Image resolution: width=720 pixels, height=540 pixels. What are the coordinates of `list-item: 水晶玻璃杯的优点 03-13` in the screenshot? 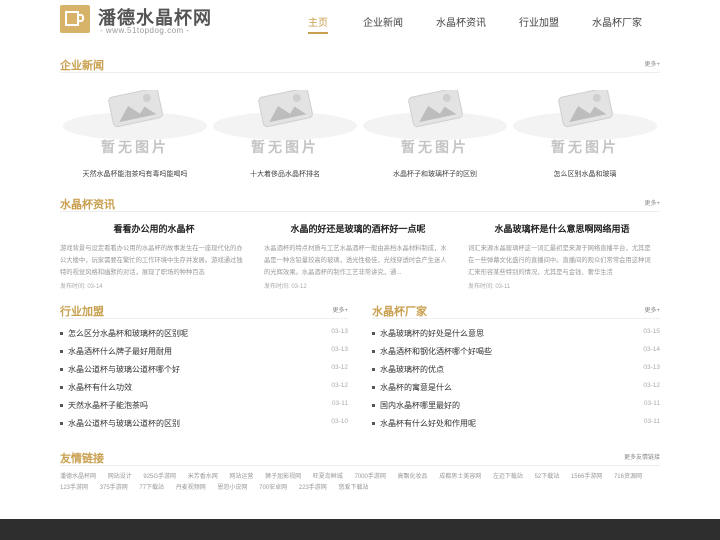 It's located at (516, 373).